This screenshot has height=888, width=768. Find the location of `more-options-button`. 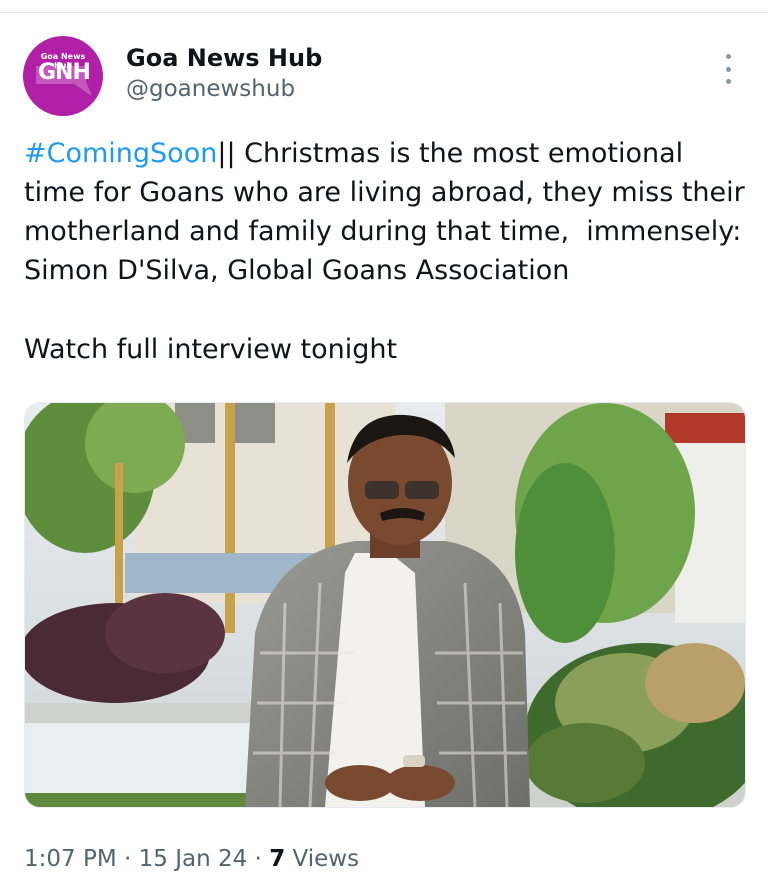

more-options-button is located at coordinates (728, 69).